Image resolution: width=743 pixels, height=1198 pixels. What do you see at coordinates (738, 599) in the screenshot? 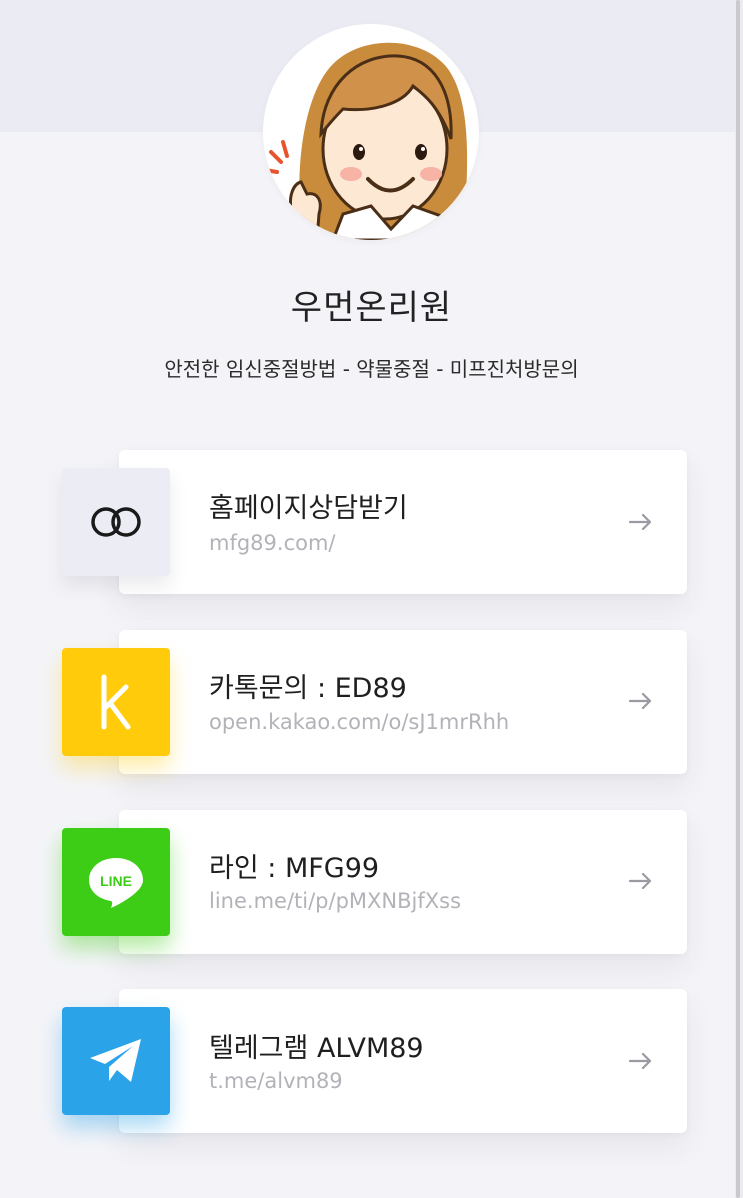
I see `scrollbar-thumb` at bounding box center [738, 599].